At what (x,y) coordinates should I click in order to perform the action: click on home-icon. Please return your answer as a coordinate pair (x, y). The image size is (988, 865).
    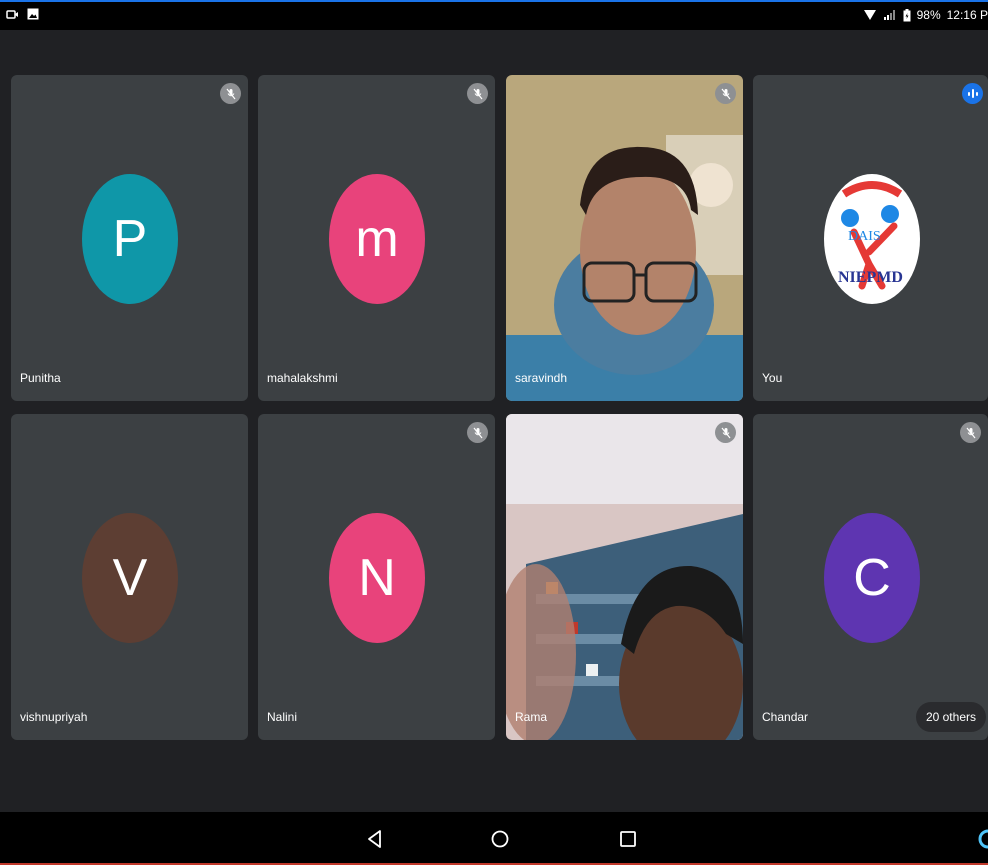
    Looking at the image, I should click on (500, 839).